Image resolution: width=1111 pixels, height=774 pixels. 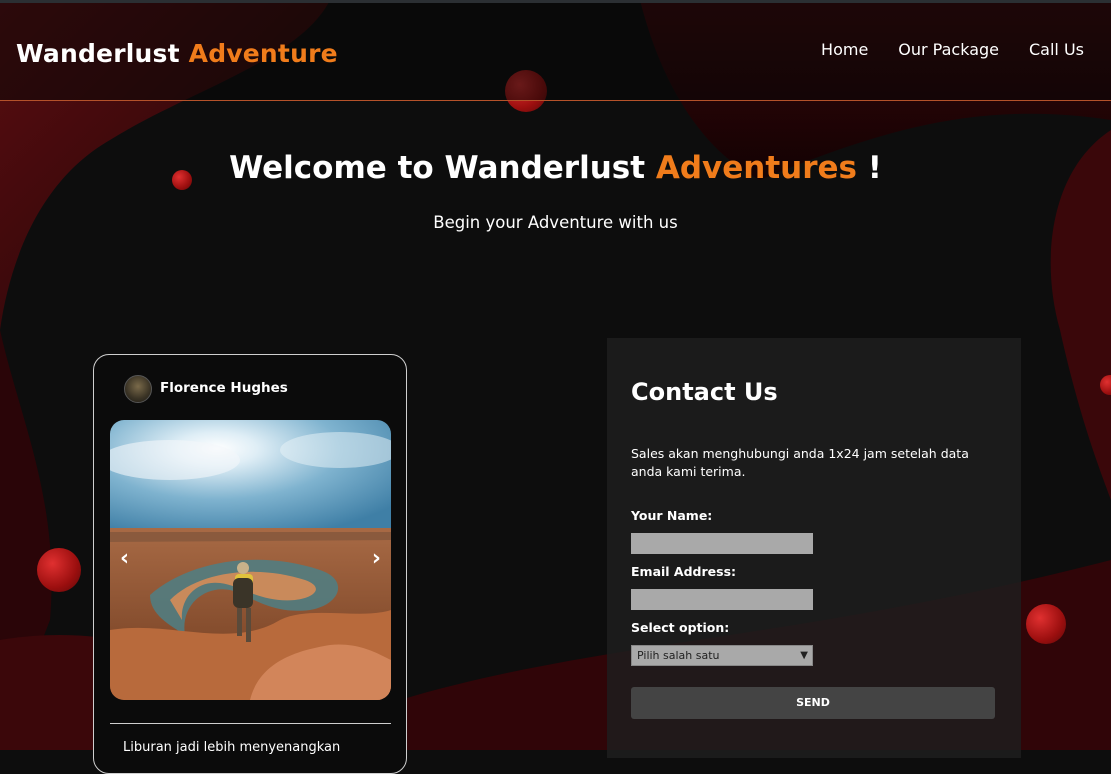 I want to click on email-input, so click(x=722, y=599).